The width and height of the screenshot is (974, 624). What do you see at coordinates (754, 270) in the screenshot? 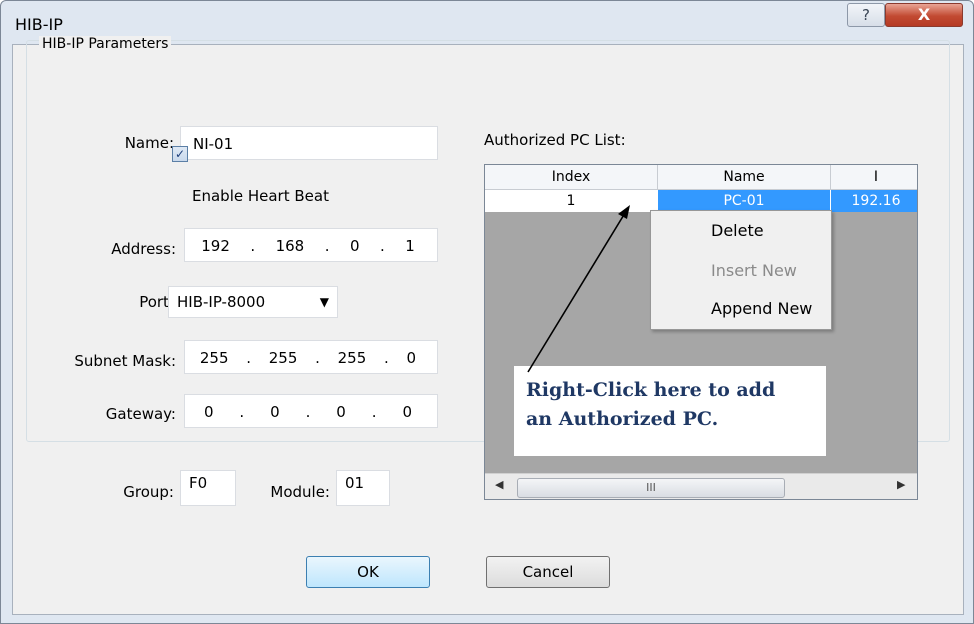
I see `menu-item-insert-new: Insert New` at bounding box center [754, 270].